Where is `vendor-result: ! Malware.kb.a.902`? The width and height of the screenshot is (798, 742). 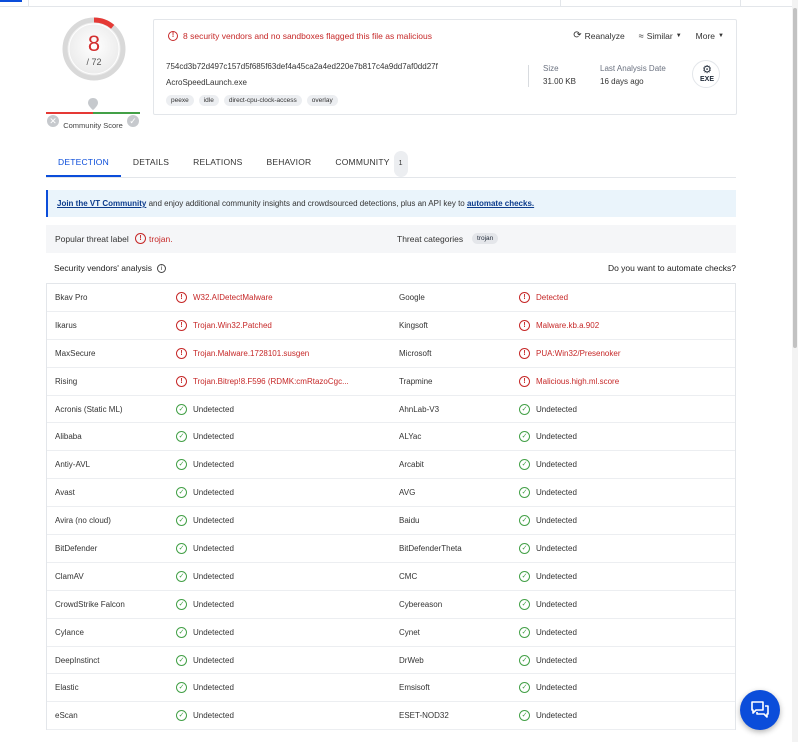
vendor-result: ! Malware.kb.a.902 is located at coordinates (559, 325).